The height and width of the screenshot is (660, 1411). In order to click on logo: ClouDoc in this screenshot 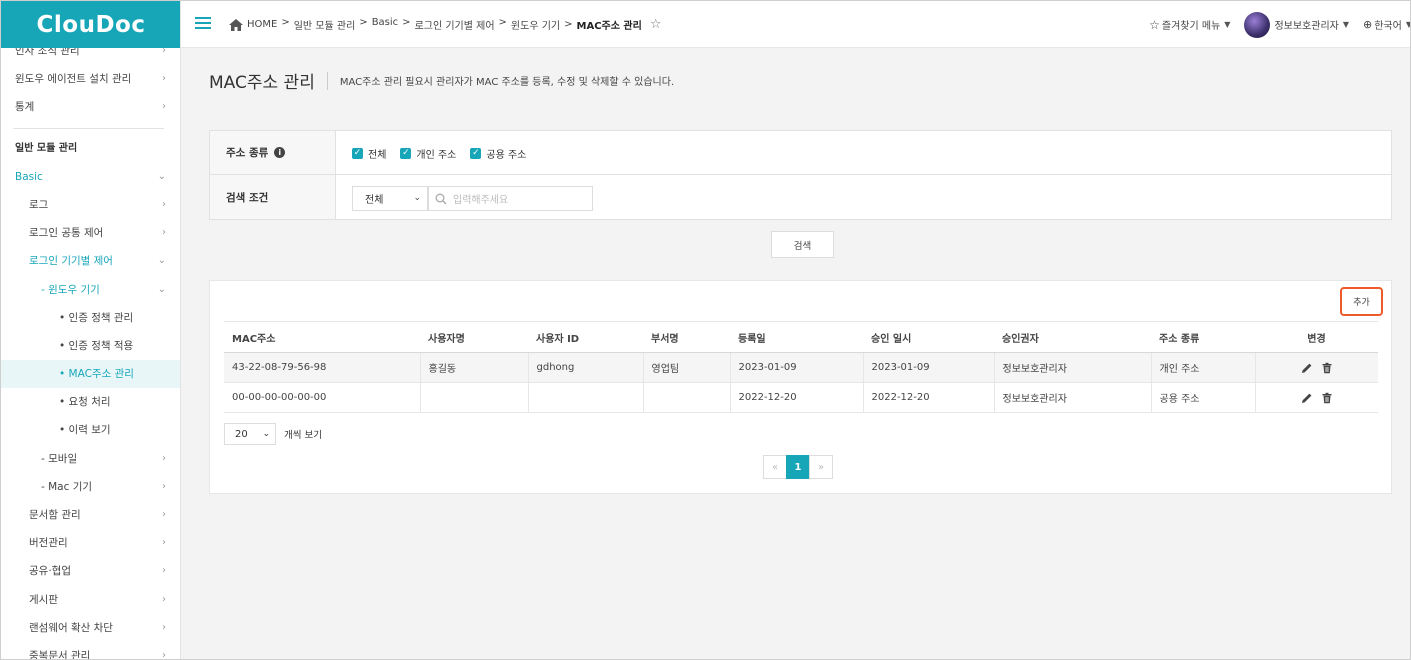, I will do `click(90, 24)`.